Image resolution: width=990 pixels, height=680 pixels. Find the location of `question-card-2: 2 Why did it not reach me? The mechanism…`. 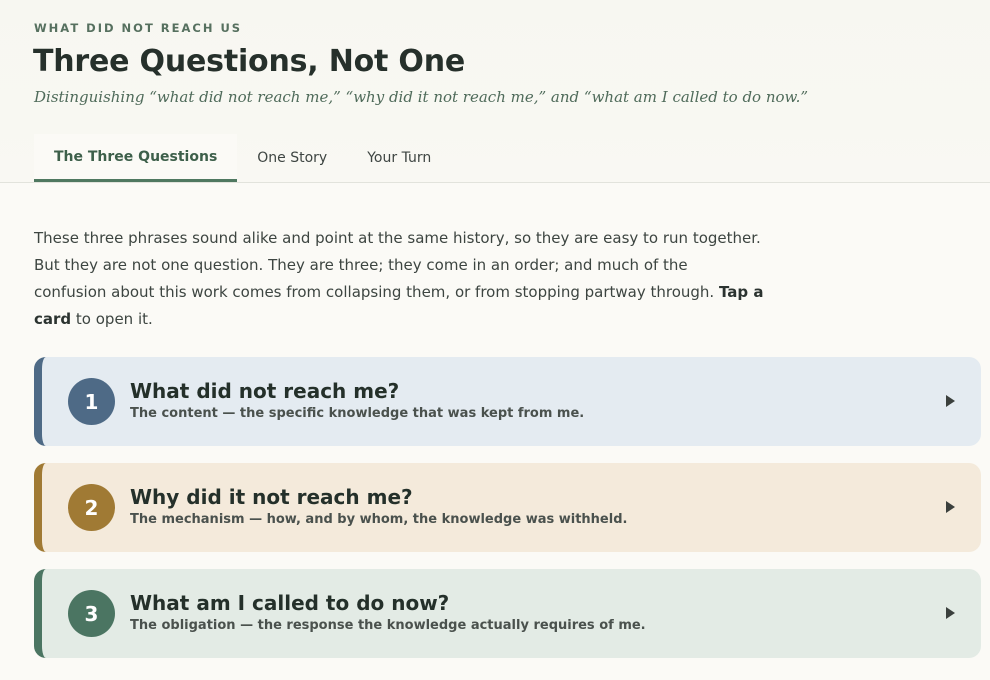

question-card-2: 2 Why did it not reach me? The mechanism… is located at coordinates (507, 507).